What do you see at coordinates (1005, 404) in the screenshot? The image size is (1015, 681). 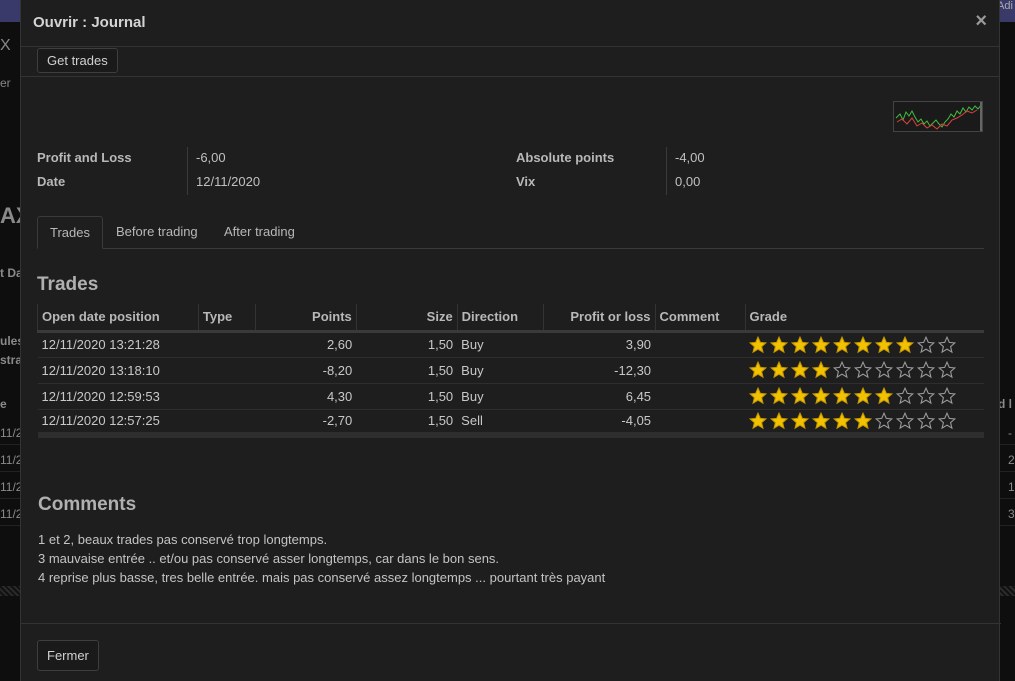 I see `background-fragment: d l` at bounding box center [1005, 404].